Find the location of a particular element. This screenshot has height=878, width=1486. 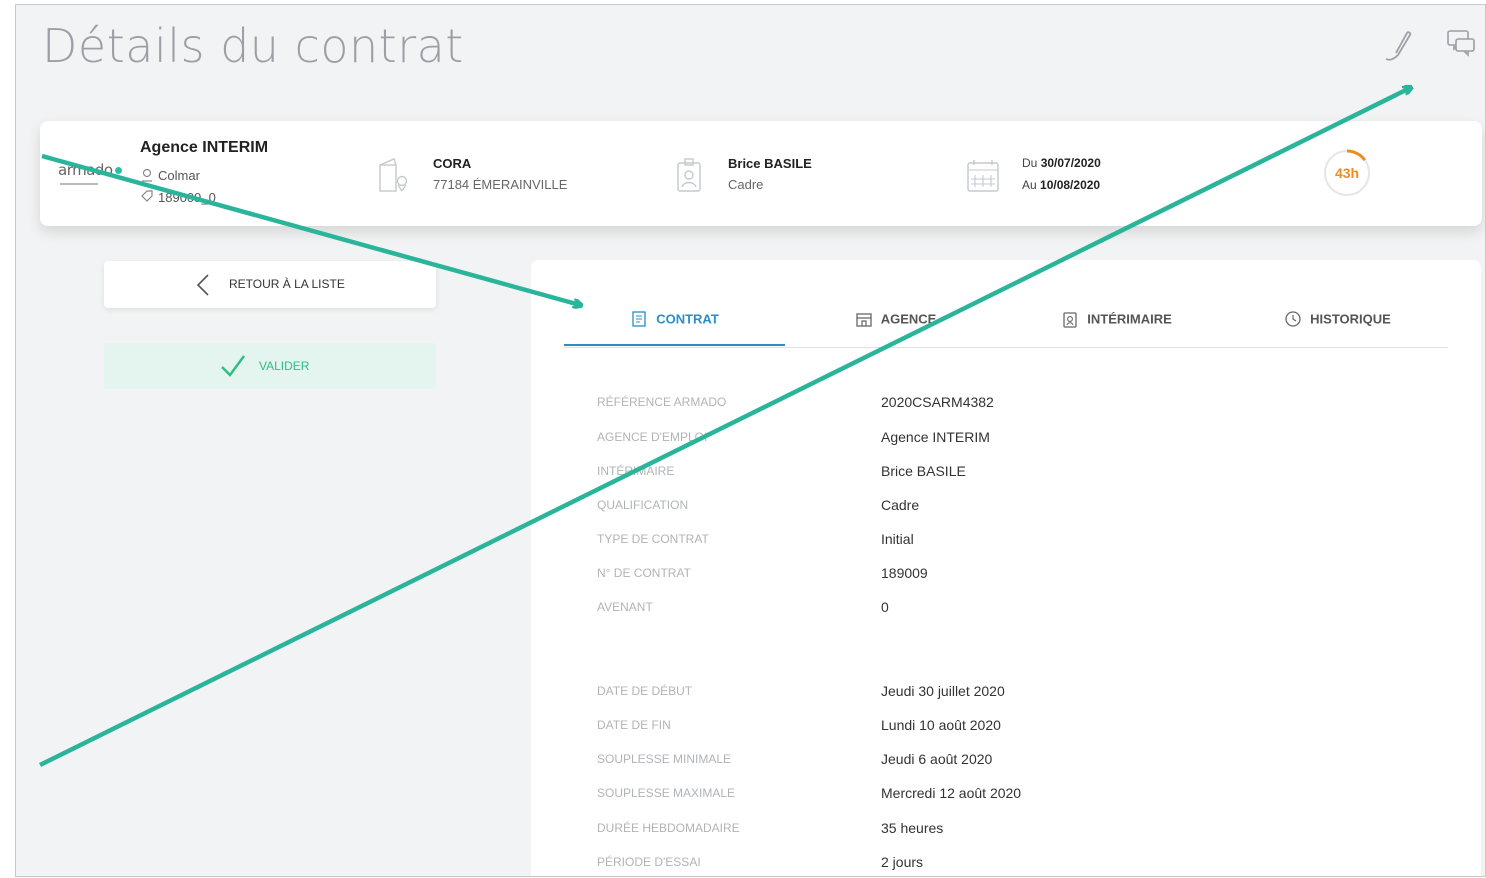

back-label: RETOUR À LA LISTE is located at coordinates (287, 284).